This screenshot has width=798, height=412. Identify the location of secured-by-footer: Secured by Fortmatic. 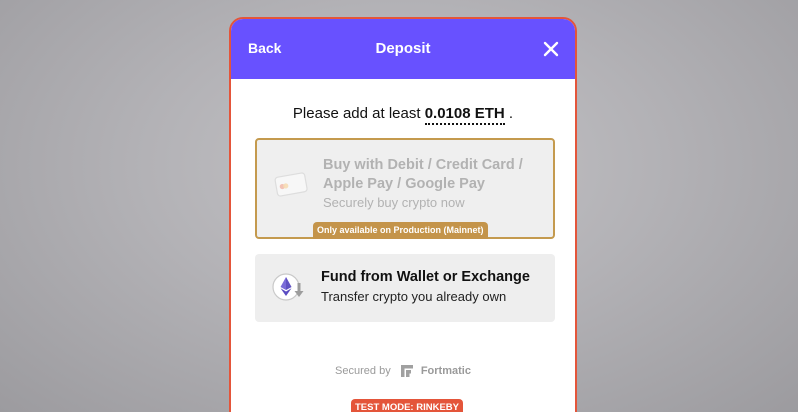
(403, 371).